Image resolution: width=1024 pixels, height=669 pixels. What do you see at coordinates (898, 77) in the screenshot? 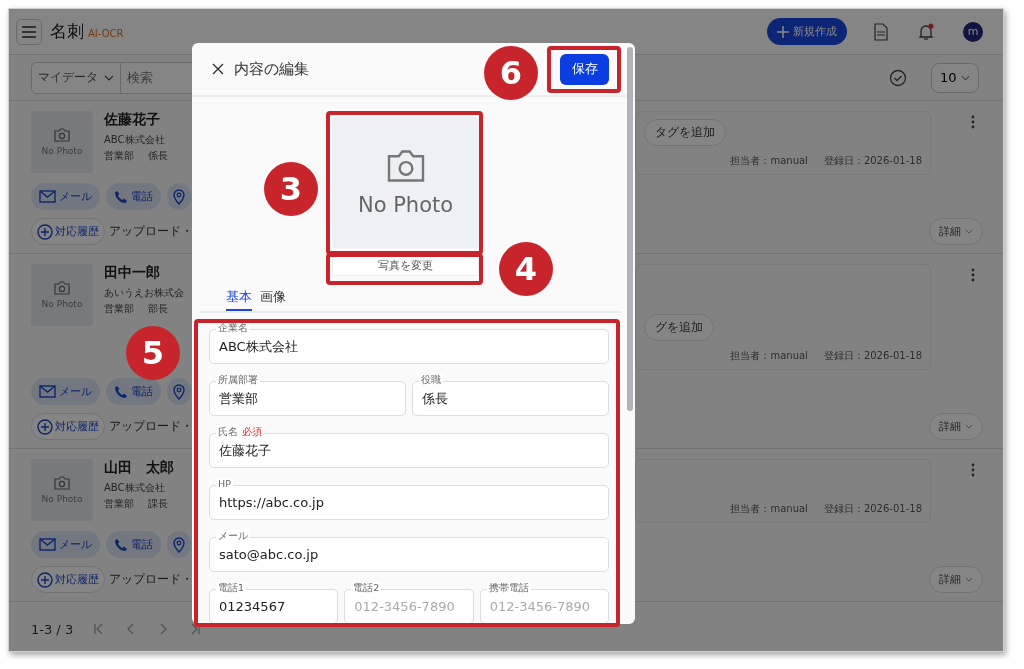
I see `check-circle-icon` at bounding box center [898, 77].